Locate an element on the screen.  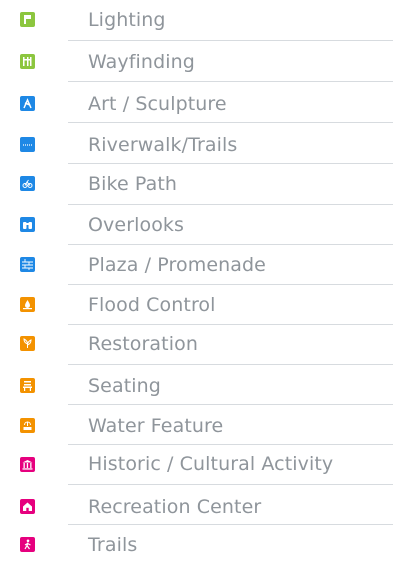
legend-item-seating: Seating is located at coordinates (196, 384).